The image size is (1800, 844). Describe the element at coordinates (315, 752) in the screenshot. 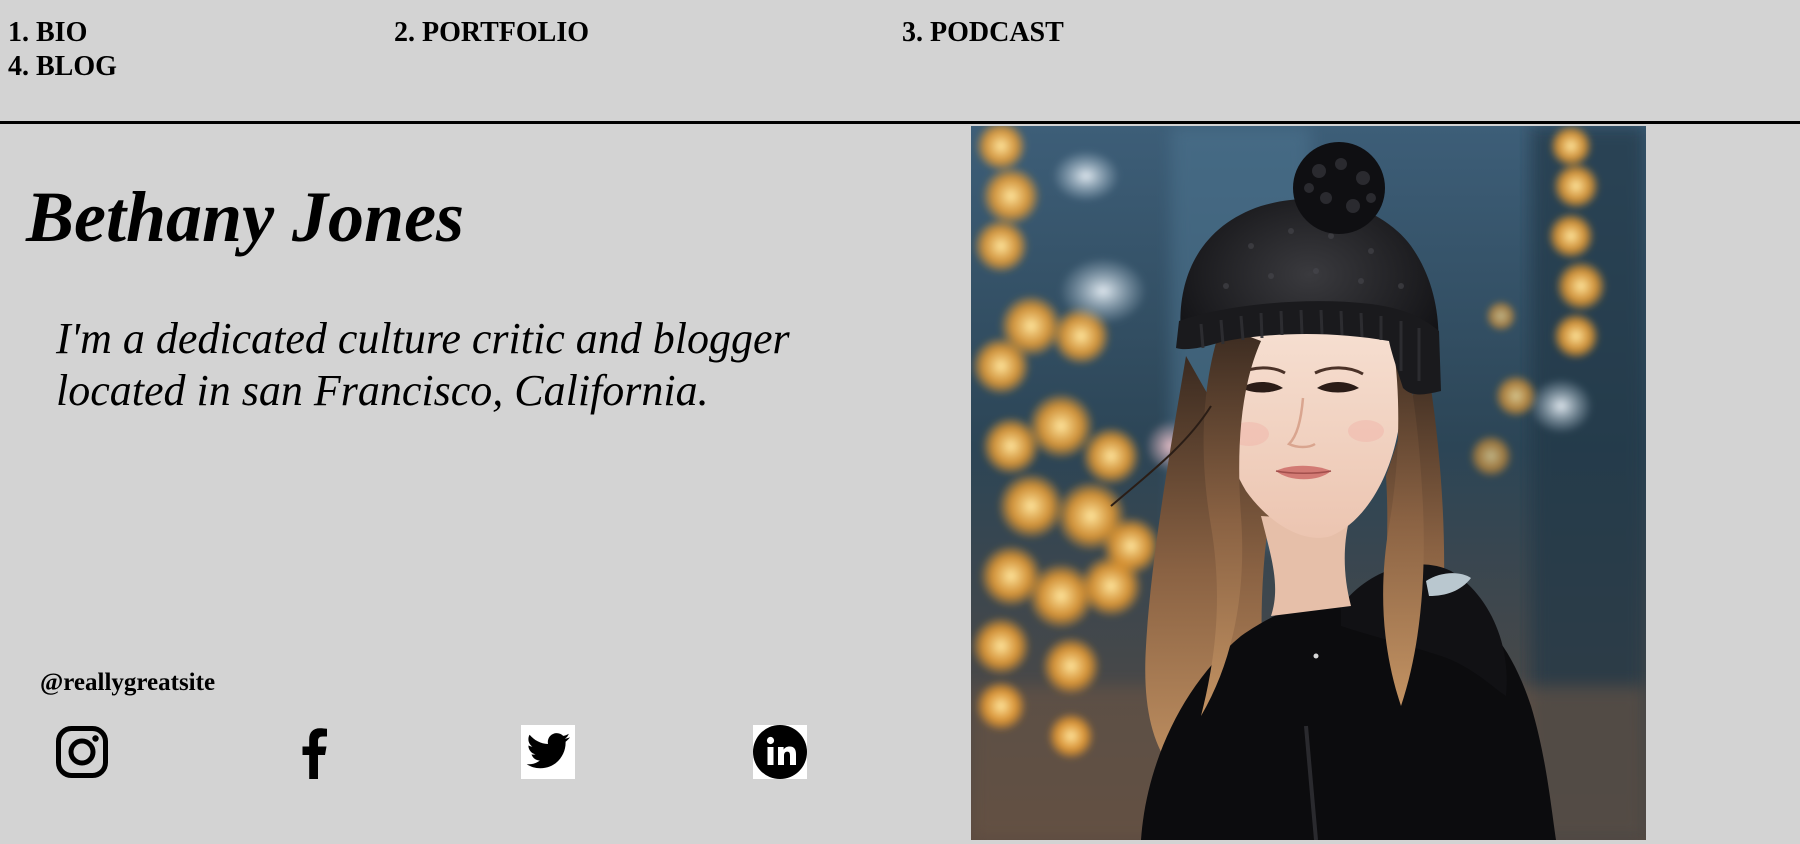

I see `facebook-icon` at that location.